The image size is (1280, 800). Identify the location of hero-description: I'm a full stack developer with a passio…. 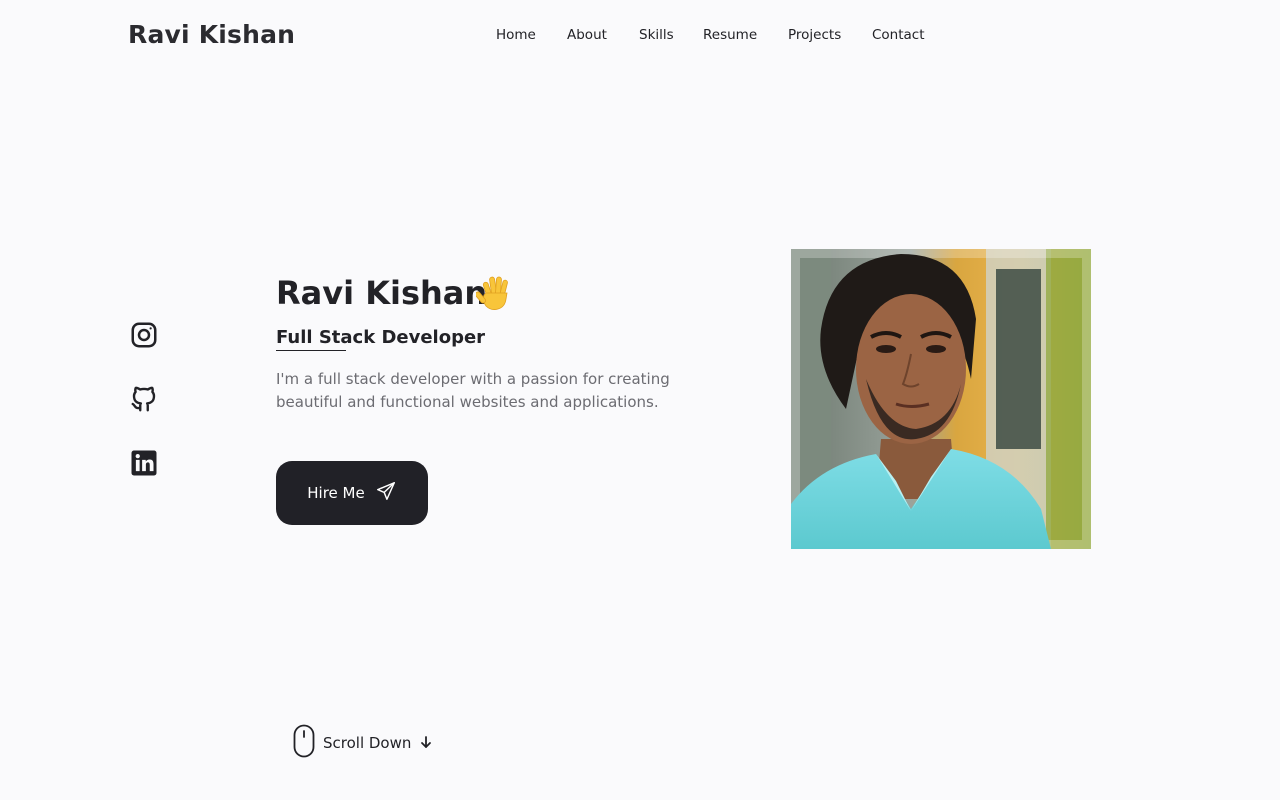
(473, 390).